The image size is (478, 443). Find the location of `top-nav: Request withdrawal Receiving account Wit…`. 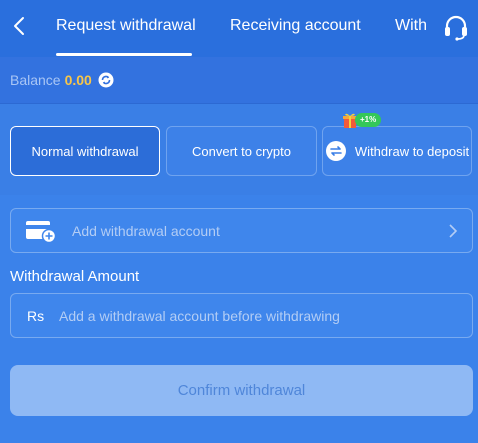

top-nav: Request withdrawal Receiving account Wit… is located at coordinates (239, 28).